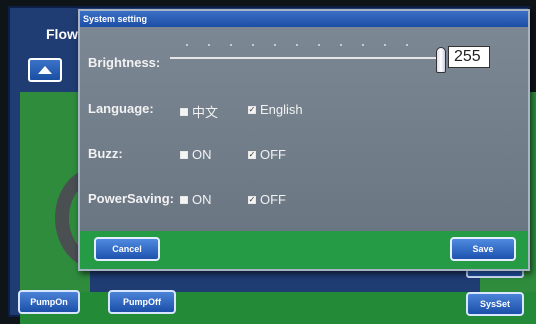 The image size is (536, 324). Describe the element at coordinates (49, 302) in the screenshot. I see `pump-on-button: PumpOn` at that location.